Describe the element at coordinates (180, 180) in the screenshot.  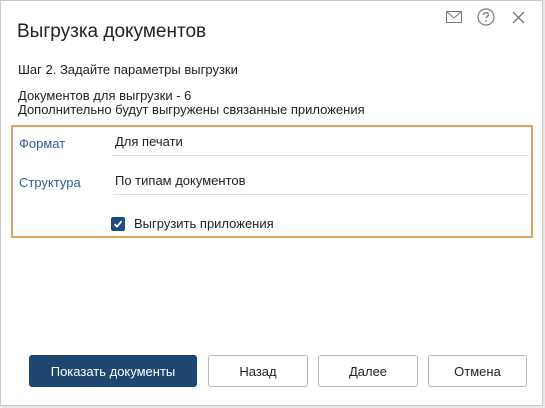
I see `structure-value: По типам документов` at that location.